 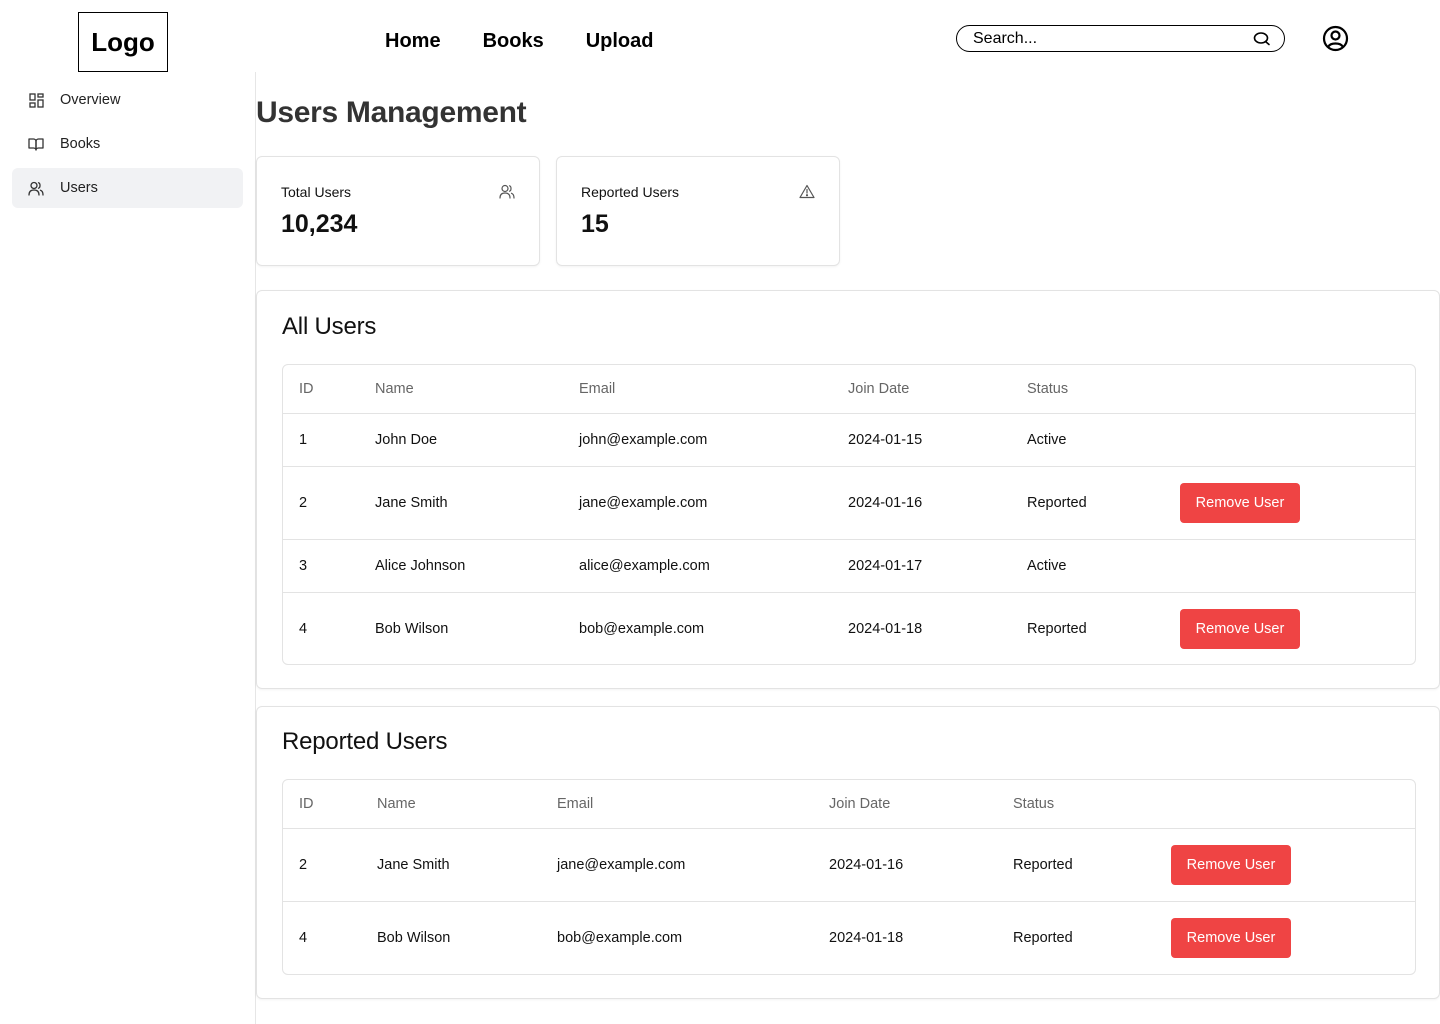 What do you see at coordinates (1112, 38) in the screenshot?
I see `search-input` at bounding box center [1112, 38].